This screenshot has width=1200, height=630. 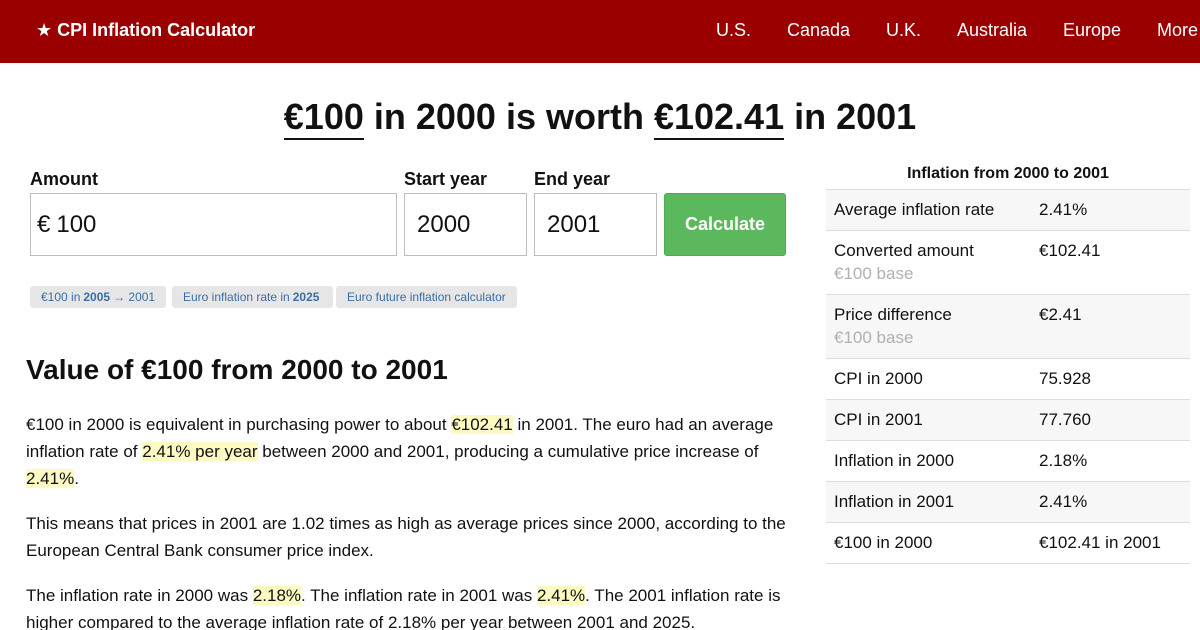 I want to click on title-amount: €100, so click(x=323, y=118).